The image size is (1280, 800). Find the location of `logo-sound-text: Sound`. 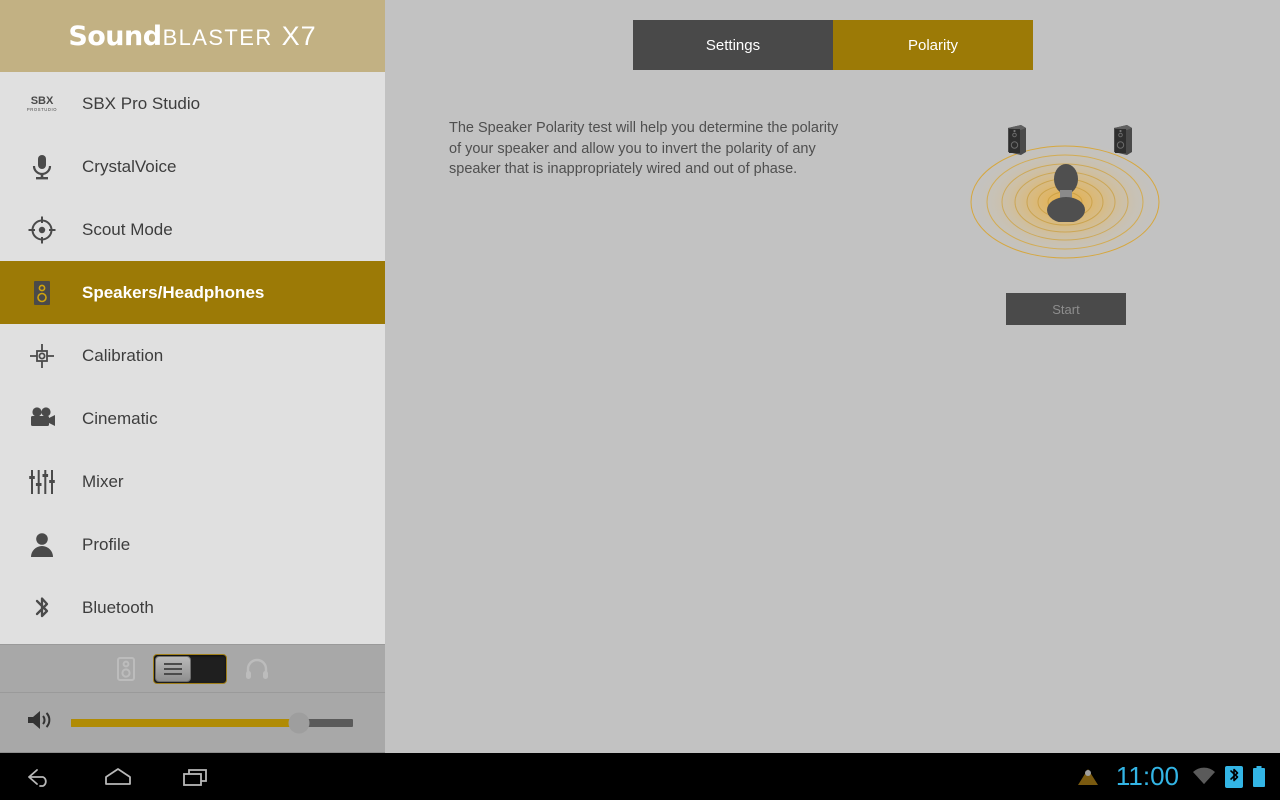

logo-sound-text: Sound is located at coordinates (115, 36).